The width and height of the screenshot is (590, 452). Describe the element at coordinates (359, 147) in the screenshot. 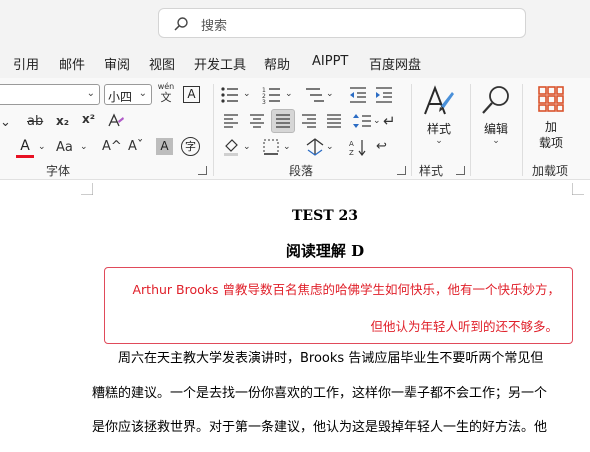

I see `sort-icon: A Z` at that location.